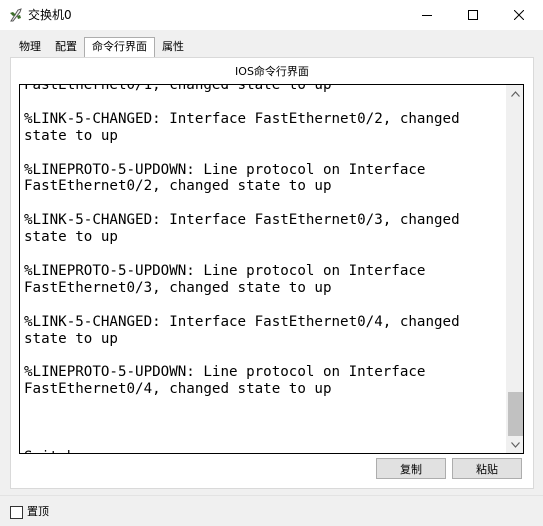  What do you see at coordinates (178, 186) in the screenshot?
I see `terminal-line: FastEthernet0/2, changed state to up` at bounding box center [178, 186].